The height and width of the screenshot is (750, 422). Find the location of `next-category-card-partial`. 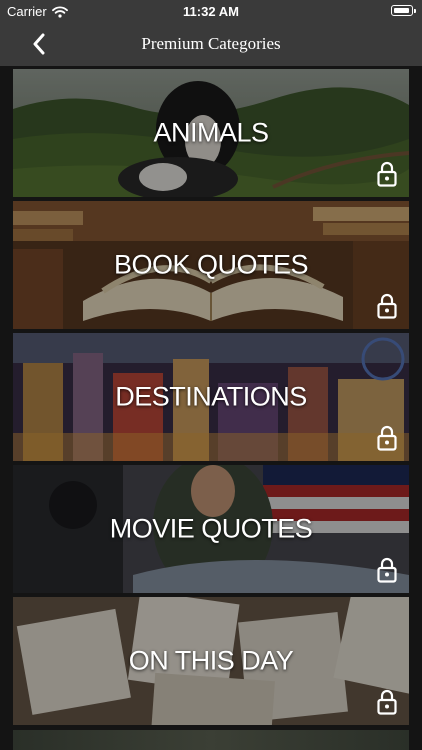

next-category-card-partial is located at coordinates (211, 740).